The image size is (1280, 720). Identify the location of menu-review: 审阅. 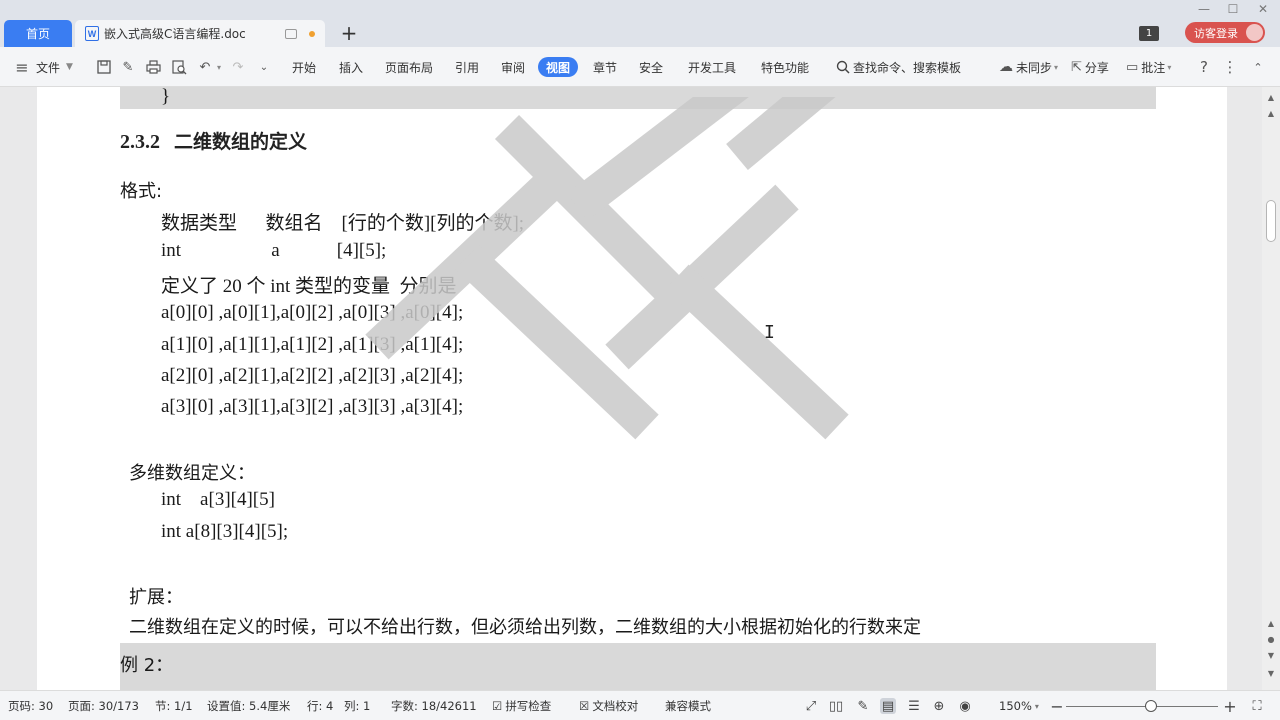
(513, 67).